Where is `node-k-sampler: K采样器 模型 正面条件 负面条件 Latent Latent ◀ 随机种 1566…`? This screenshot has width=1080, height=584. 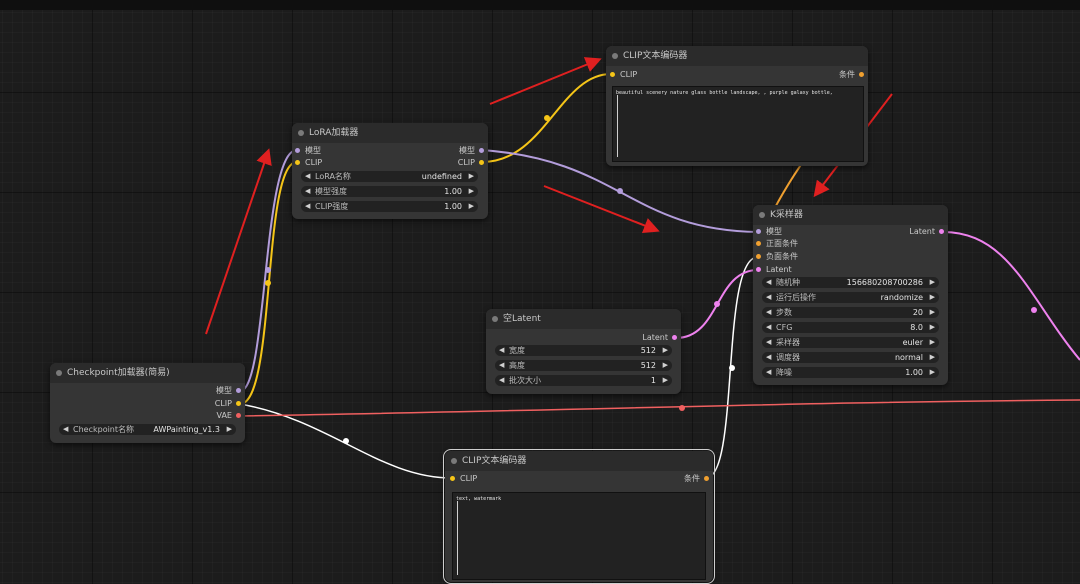 node-k-sampler: K采样器 模型 正面条件 负面条件 Latent Latent ◀ 随机种 1566… is located at coordinates (850, 295).